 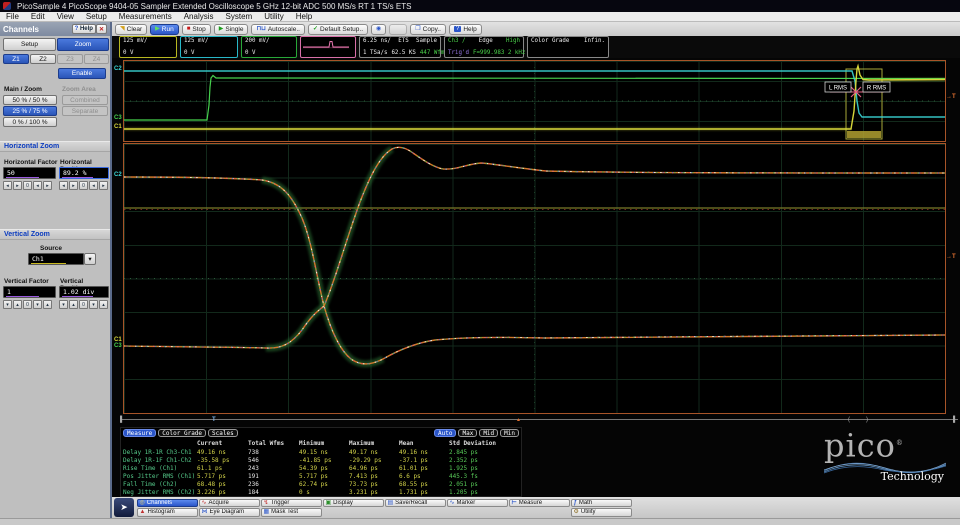 I want to click on ch3-info-box: 200 mV/ 0 V, so click(x=269, y=47).